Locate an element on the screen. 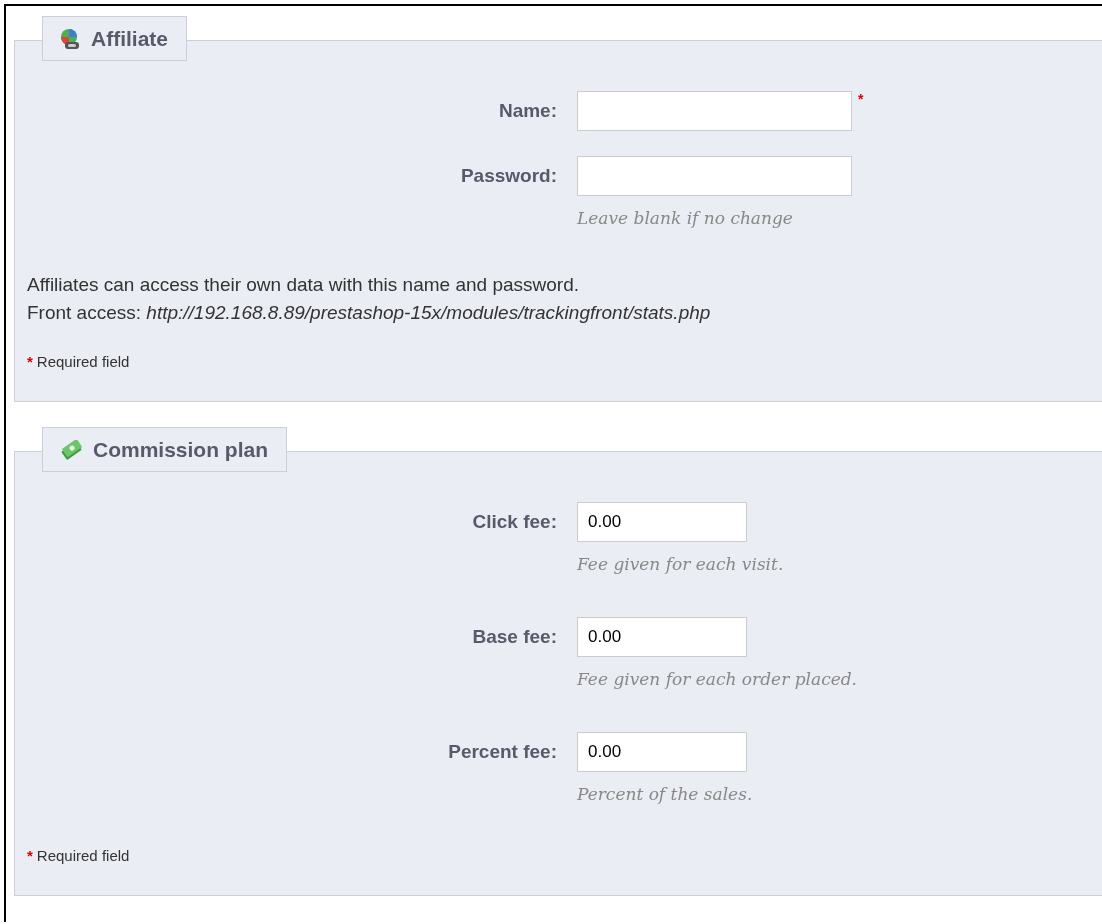  section-title: Affiliate is located at coordinates (129, 38).